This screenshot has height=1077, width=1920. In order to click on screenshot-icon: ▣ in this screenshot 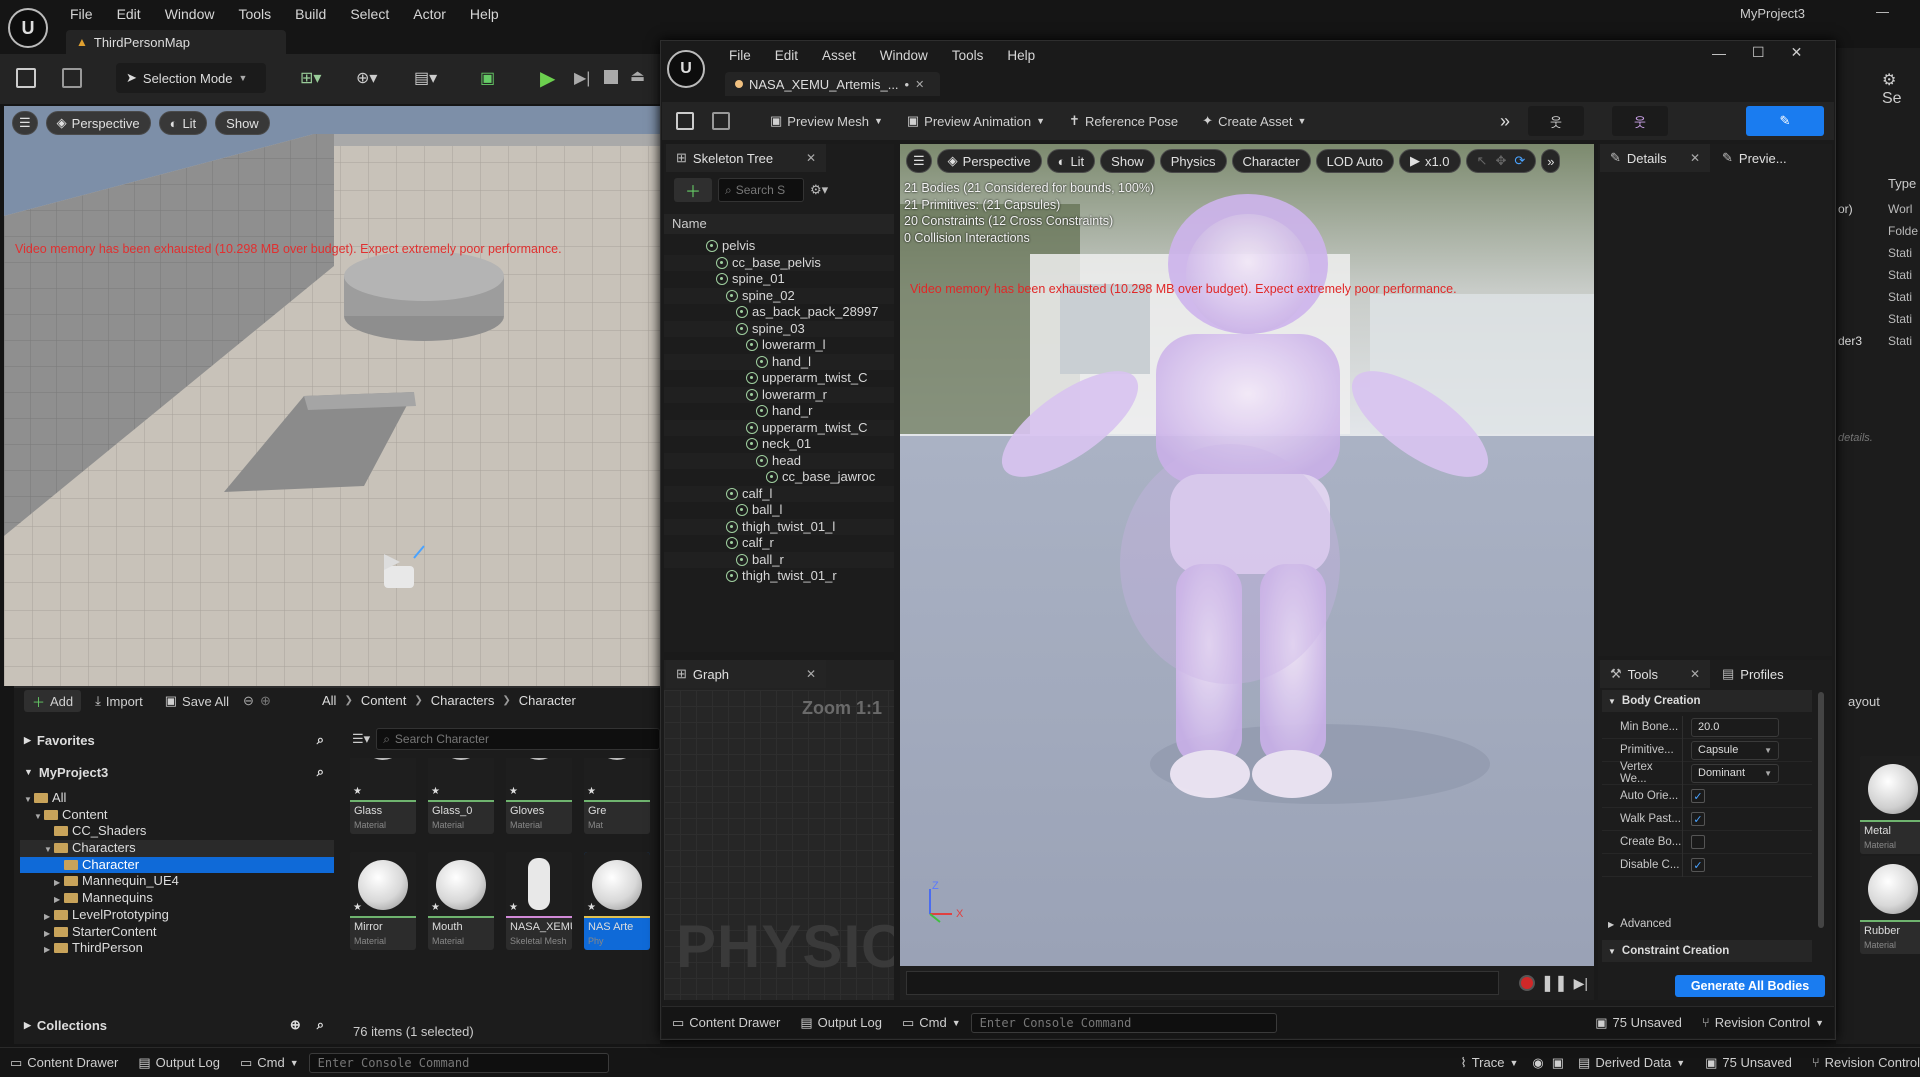, I will do `click(1558, 1063)`.